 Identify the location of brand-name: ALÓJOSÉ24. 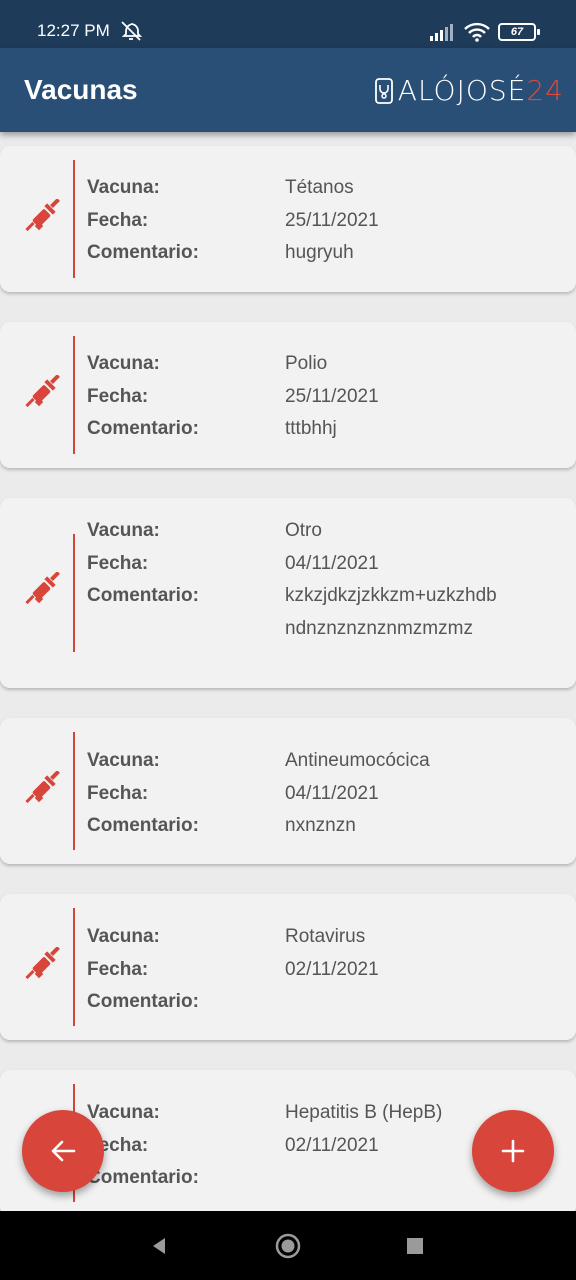
(481, 90).